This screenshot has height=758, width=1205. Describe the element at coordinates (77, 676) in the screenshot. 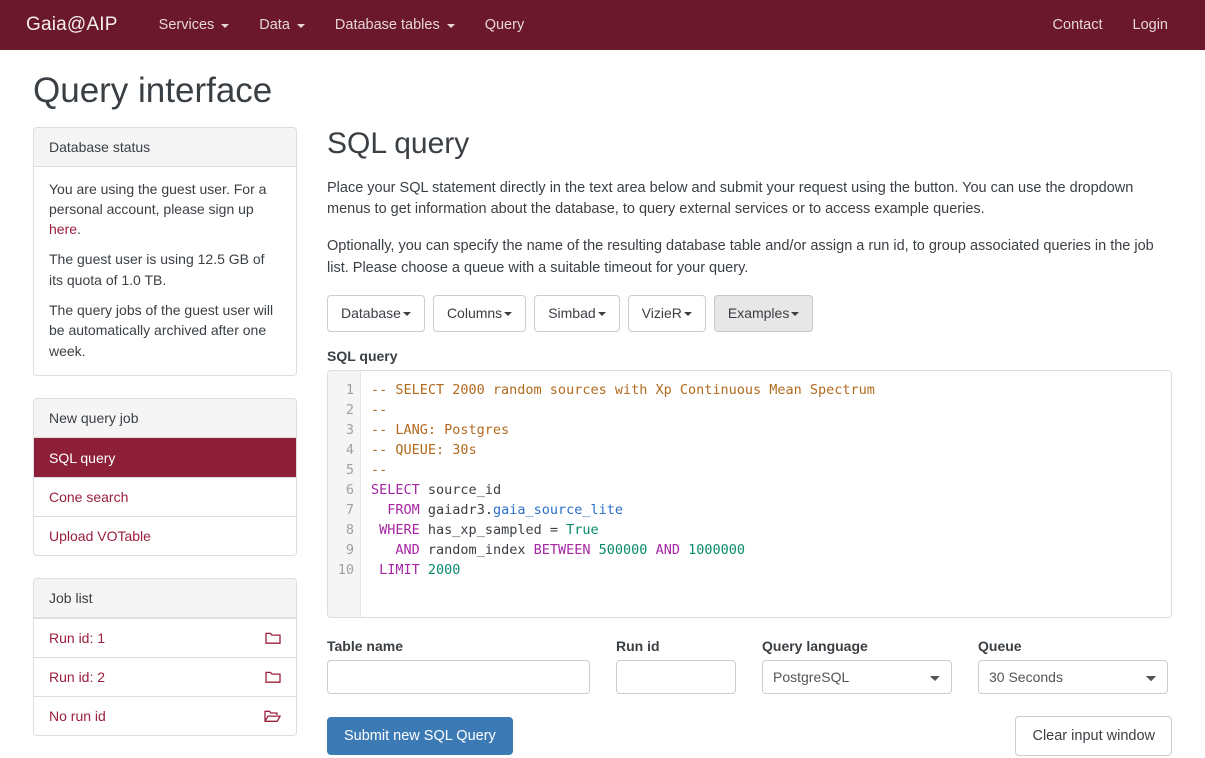

I see `job-list-item-run-2-label: Run id: 2` at that location.